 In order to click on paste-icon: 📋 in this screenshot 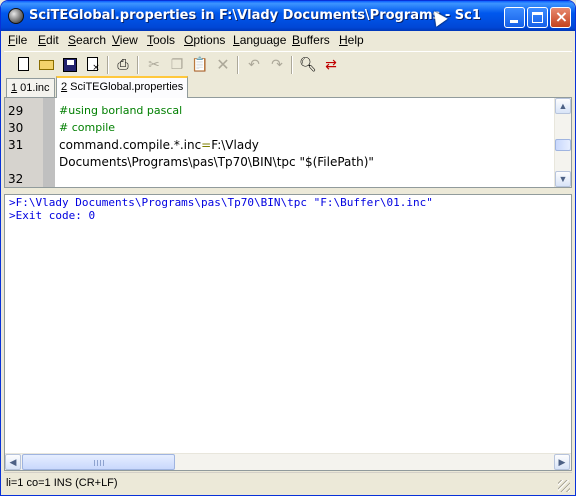, I will do `click(200, 65)`.